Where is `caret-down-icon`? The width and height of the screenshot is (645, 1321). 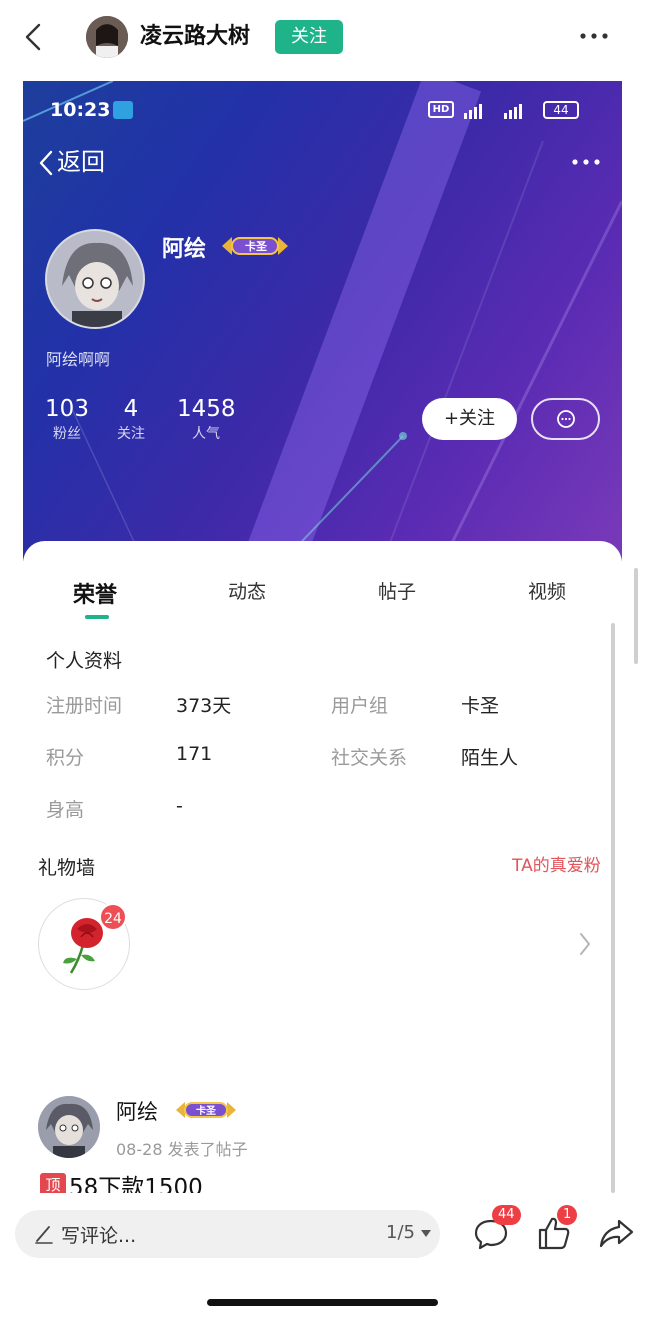
caret-down-icon is located at coordinates (426, 1233).